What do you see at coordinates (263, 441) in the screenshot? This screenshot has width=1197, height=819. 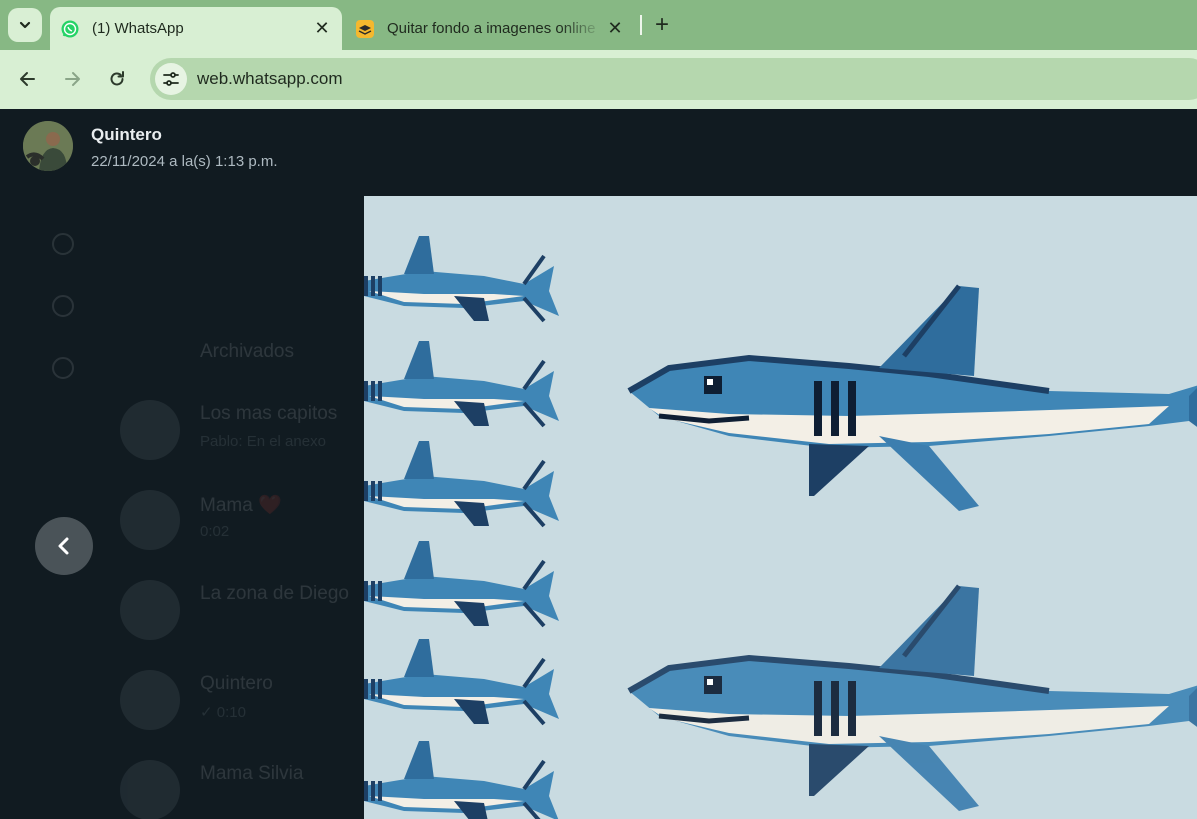 I see `chat-preview: Pablo: En el anexo` at bounding box center [263, 441].